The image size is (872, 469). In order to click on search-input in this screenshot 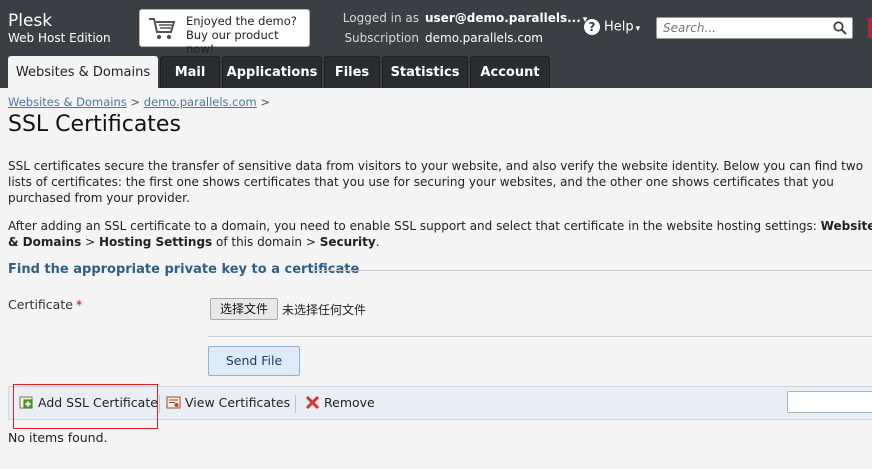, I will do `click(742, 28)`.